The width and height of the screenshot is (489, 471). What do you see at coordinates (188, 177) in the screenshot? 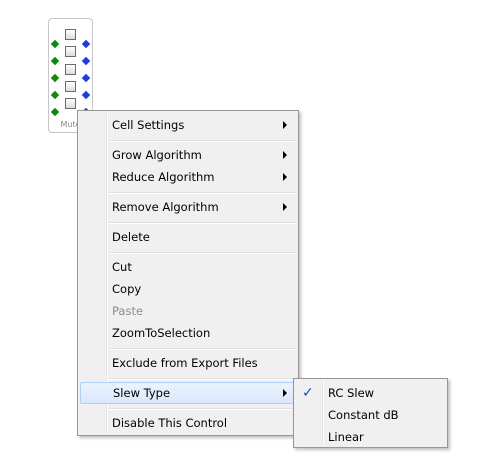
I see `menu-item-reduce-algorithm: Reduce Algorithm` at bounding box center [188, 177].